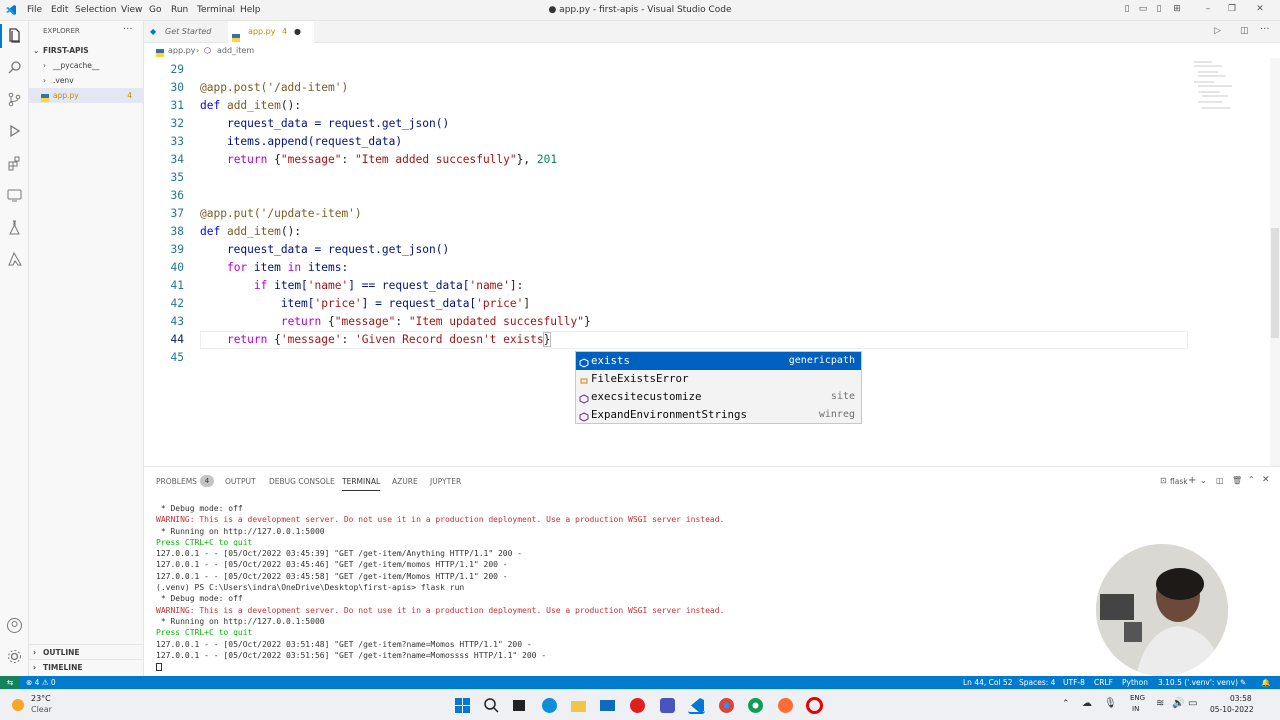  I want to click on clock-time: 03:58, so click(1241, 698).